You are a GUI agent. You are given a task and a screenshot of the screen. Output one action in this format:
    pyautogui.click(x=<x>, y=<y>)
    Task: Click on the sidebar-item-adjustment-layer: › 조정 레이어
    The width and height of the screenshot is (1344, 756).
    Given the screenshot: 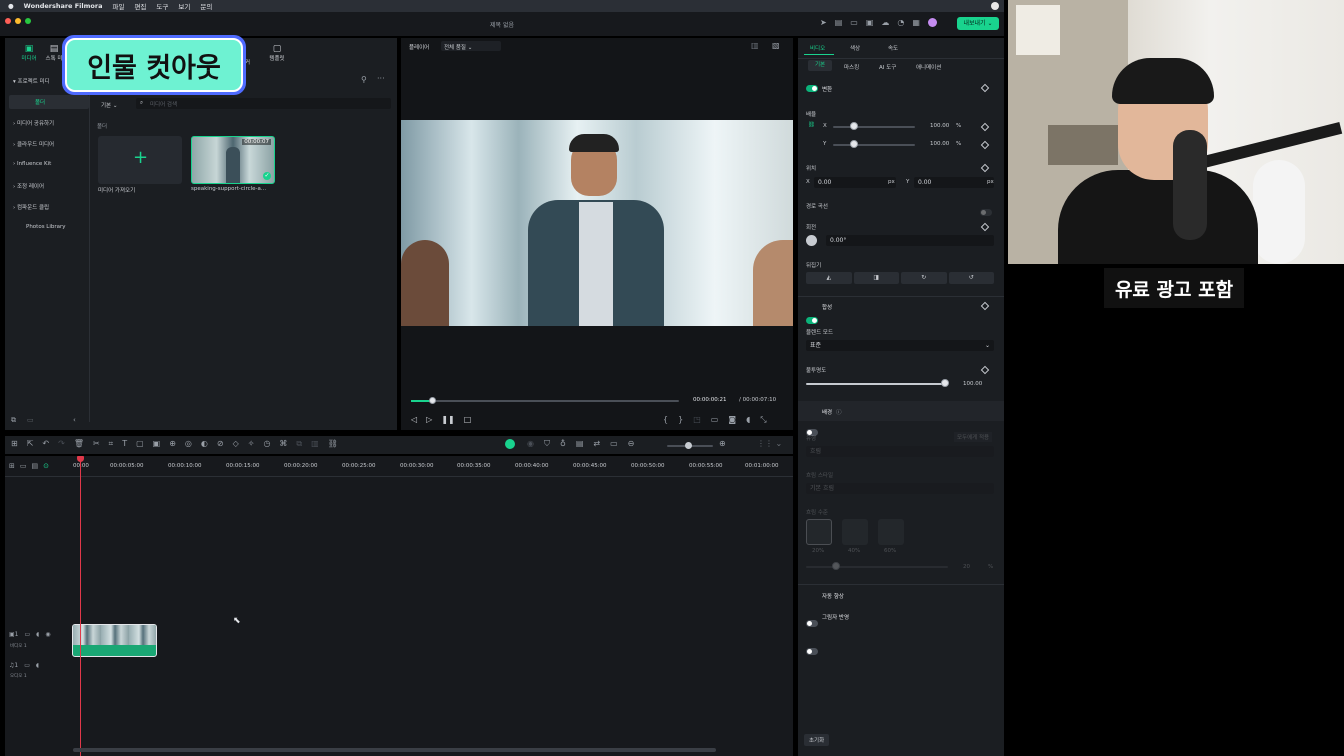 What is the action you would take?
    pyautogui.click(x=28, y=186)
    